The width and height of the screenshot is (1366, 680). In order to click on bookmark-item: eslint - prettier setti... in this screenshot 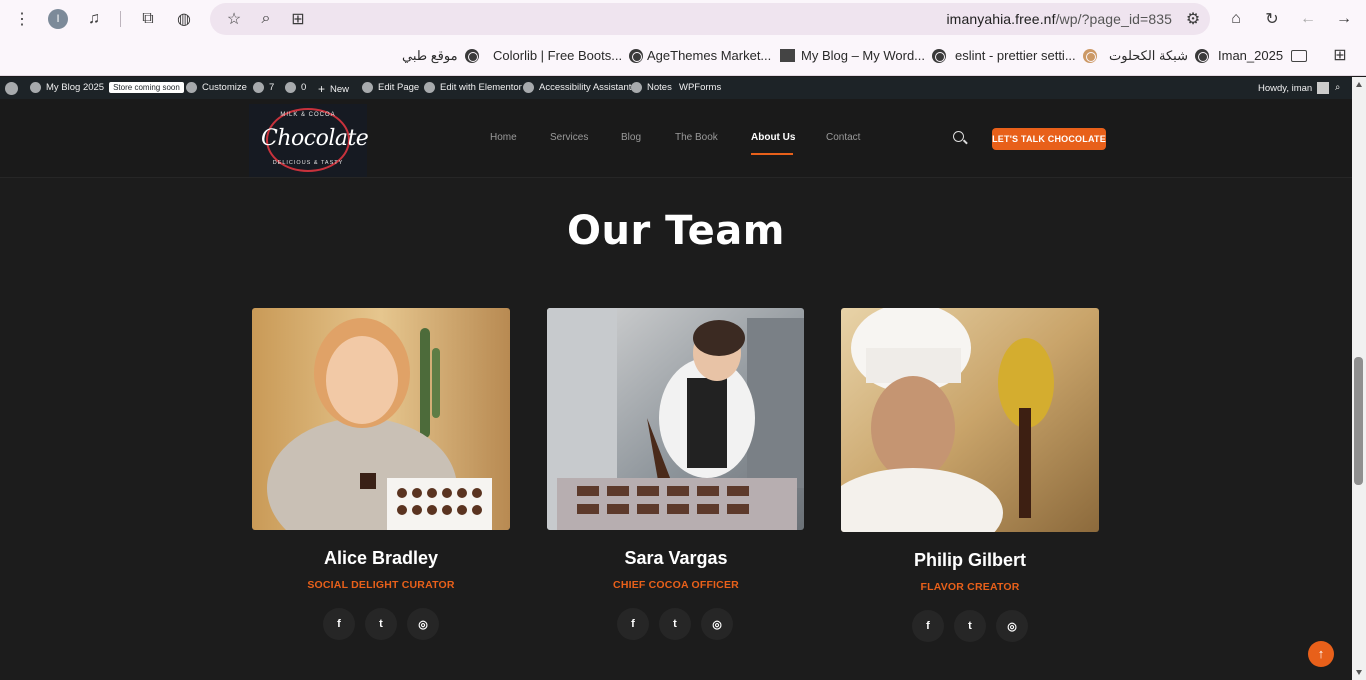, I will do `click(1029, 55)`.